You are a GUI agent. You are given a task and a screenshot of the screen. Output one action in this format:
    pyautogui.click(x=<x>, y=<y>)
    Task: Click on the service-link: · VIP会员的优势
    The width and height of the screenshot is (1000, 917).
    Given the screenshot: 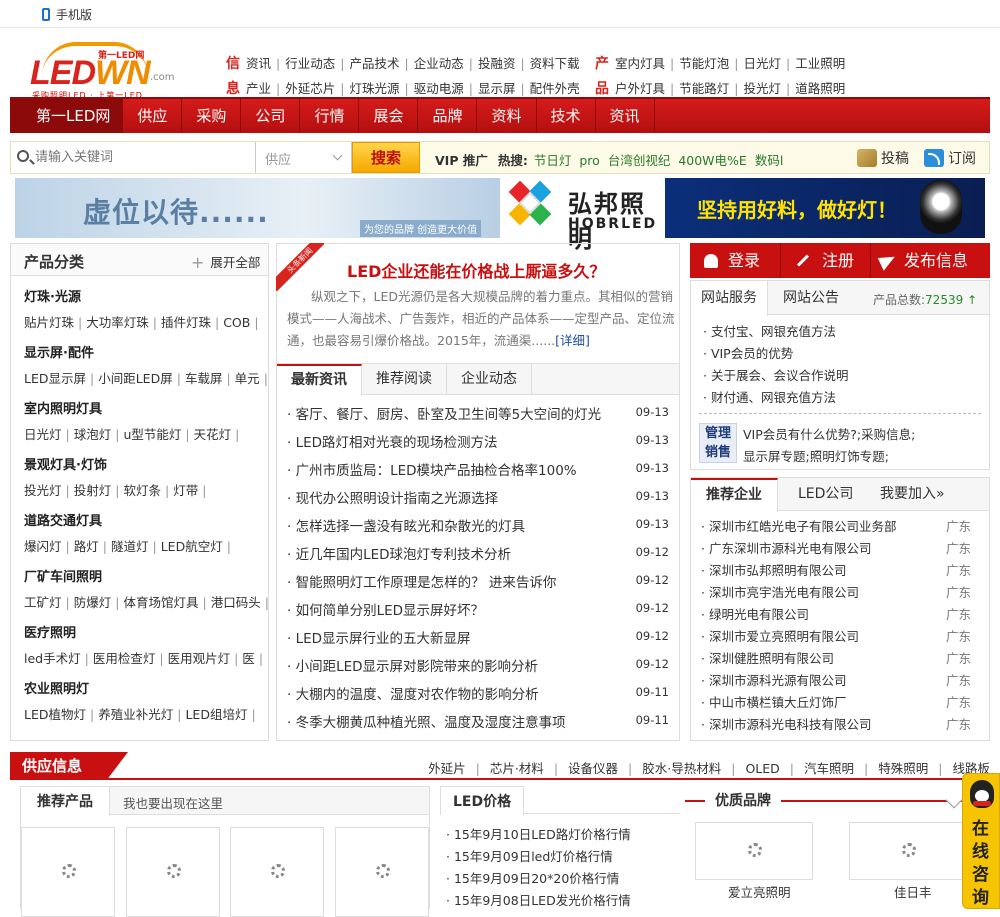 What is the action you would take?
    pyautogui.click(x=748, y=352)
    